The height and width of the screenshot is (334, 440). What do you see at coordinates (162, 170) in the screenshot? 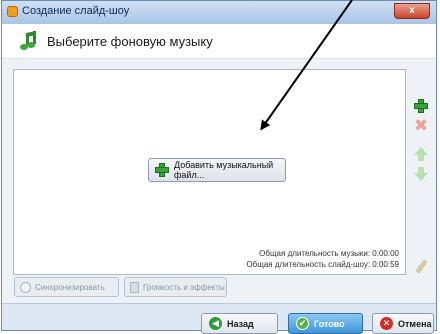
I see `plus-icon` at bounding box center [162, 170].